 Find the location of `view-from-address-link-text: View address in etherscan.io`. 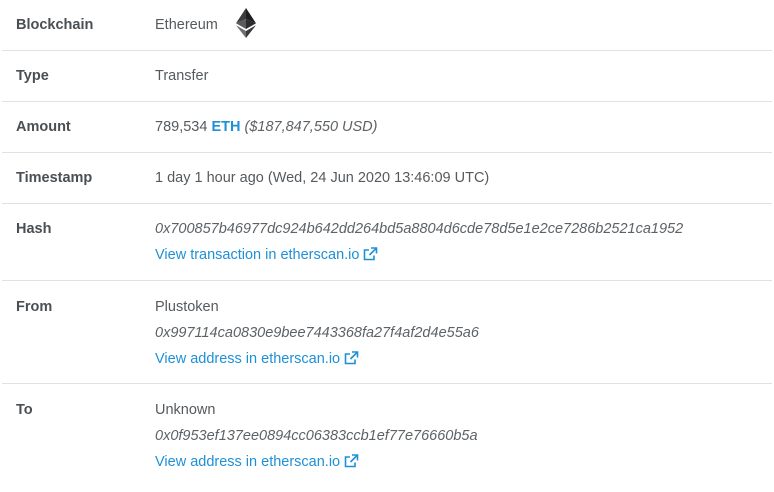

view-from-address-link-text: View address in etherscan.io is located at coordinates (248, 359).